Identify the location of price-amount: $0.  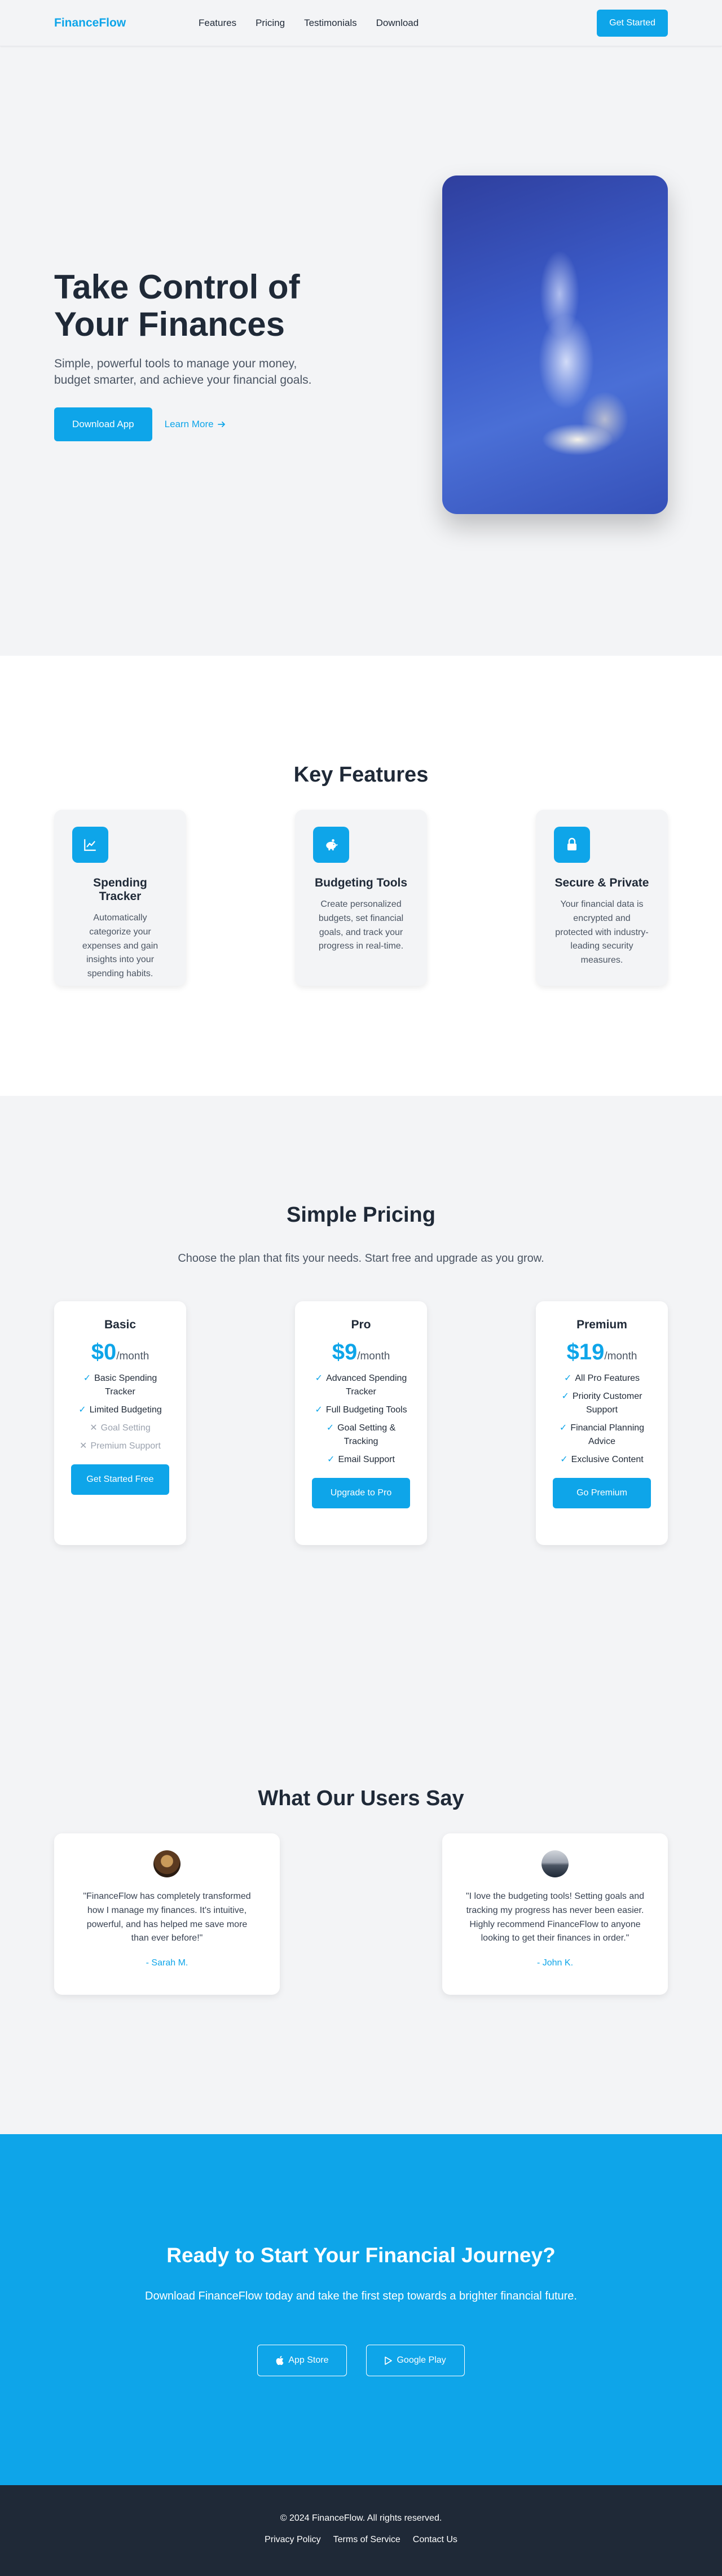
(104, 1352).